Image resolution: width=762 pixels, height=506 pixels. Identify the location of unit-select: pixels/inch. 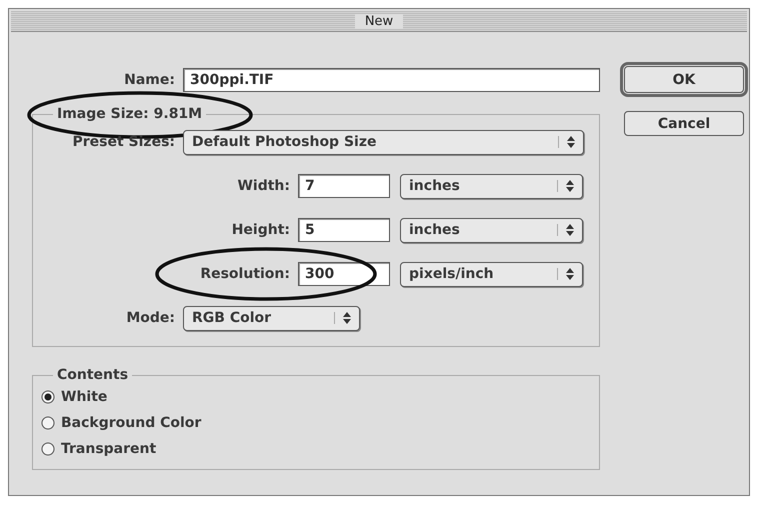
(491, 274).